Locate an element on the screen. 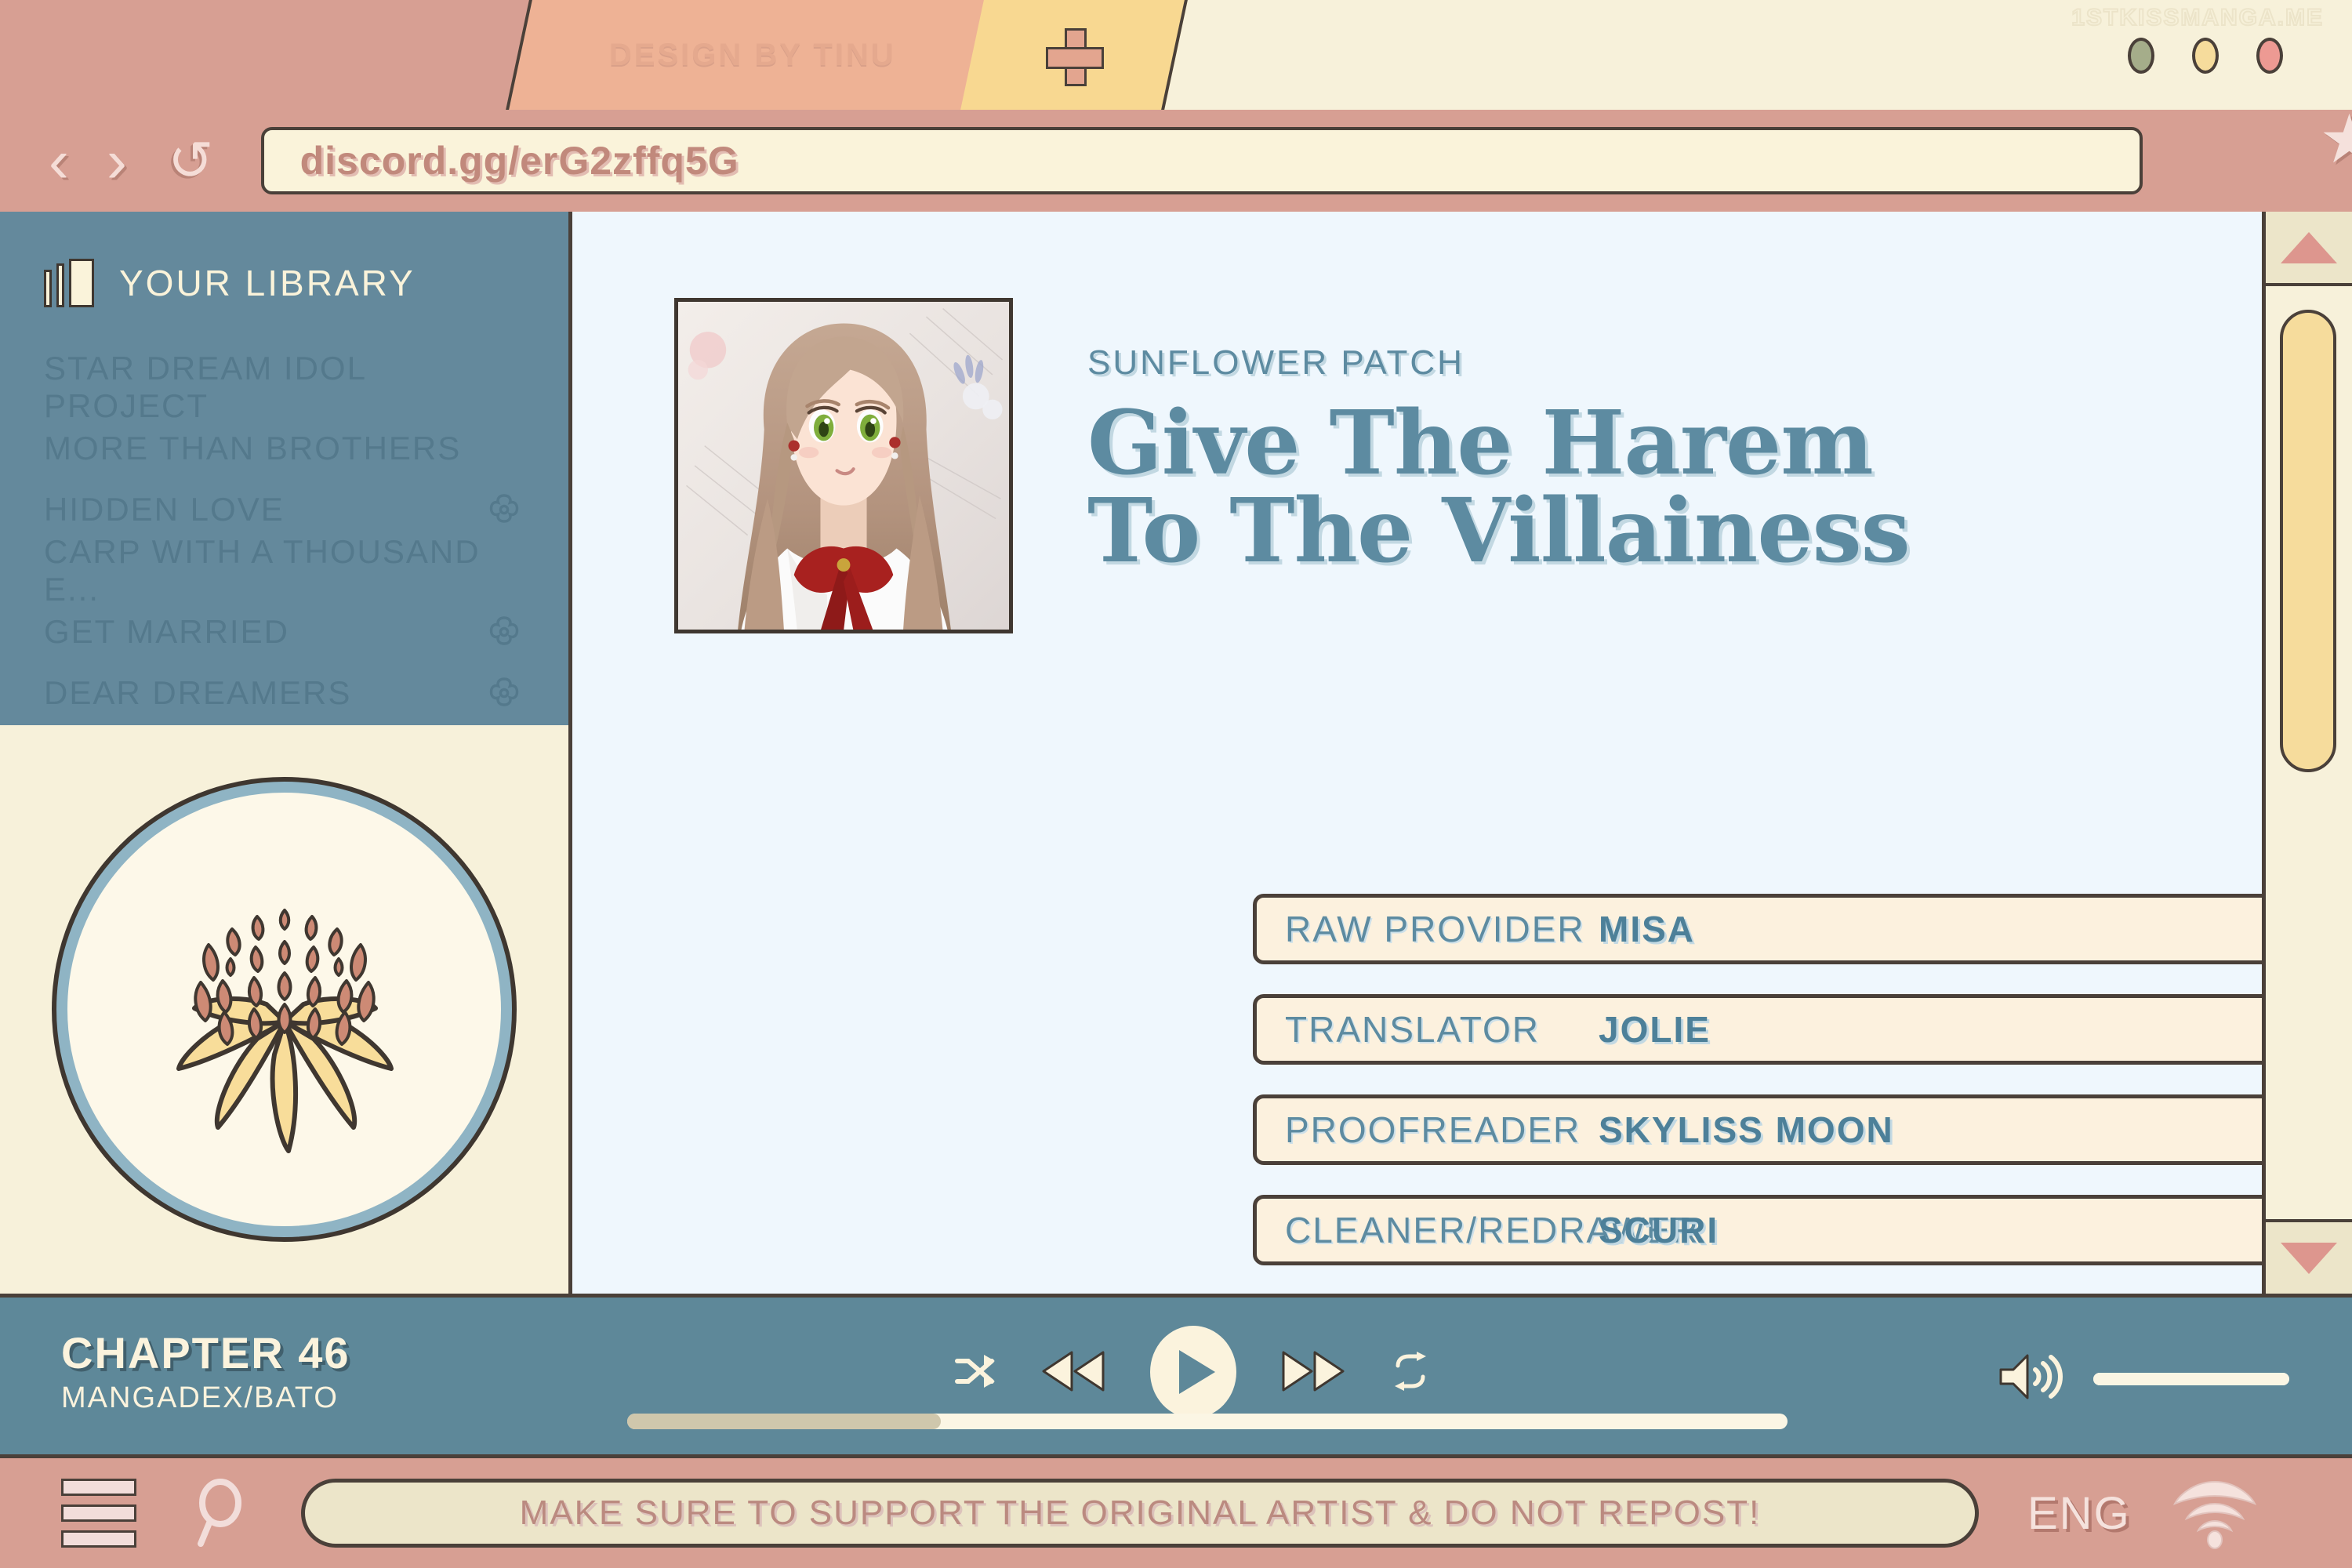 The width and height of the screenshot is (2352, 1568). forward-icon: › is located at coordinates (117, 160).